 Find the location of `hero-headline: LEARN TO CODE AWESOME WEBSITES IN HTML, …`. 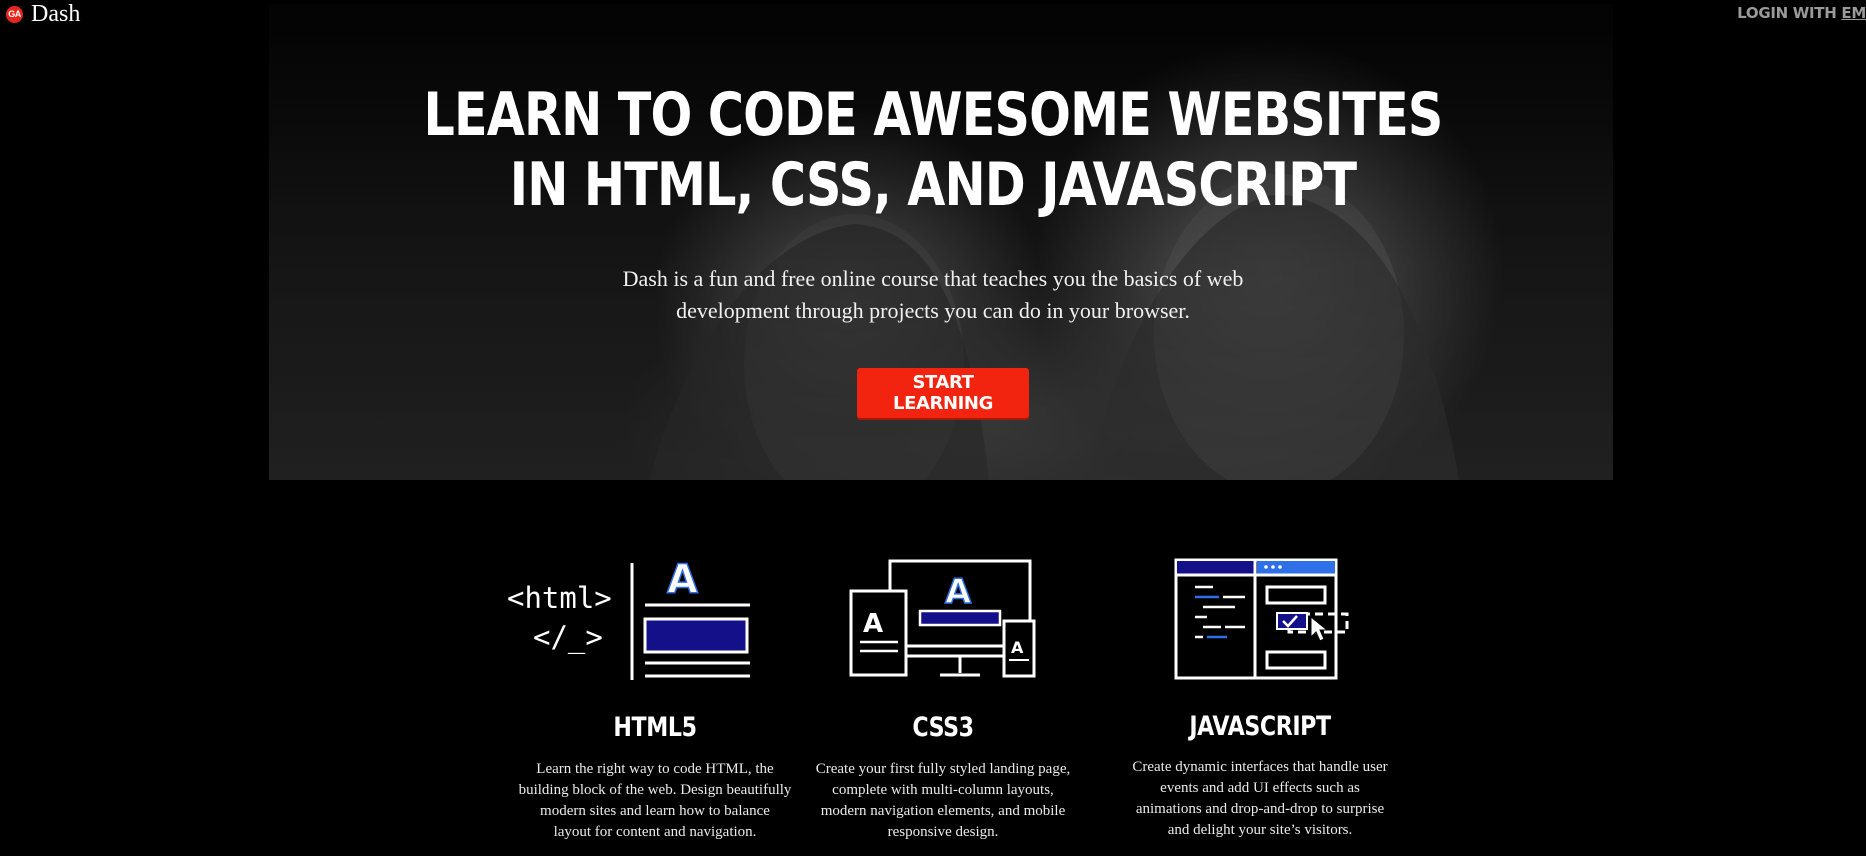

hero-headline: LEARN TO CODE AWESOME WEBSITES IN HTML, … is located at coordinates (933, 150).